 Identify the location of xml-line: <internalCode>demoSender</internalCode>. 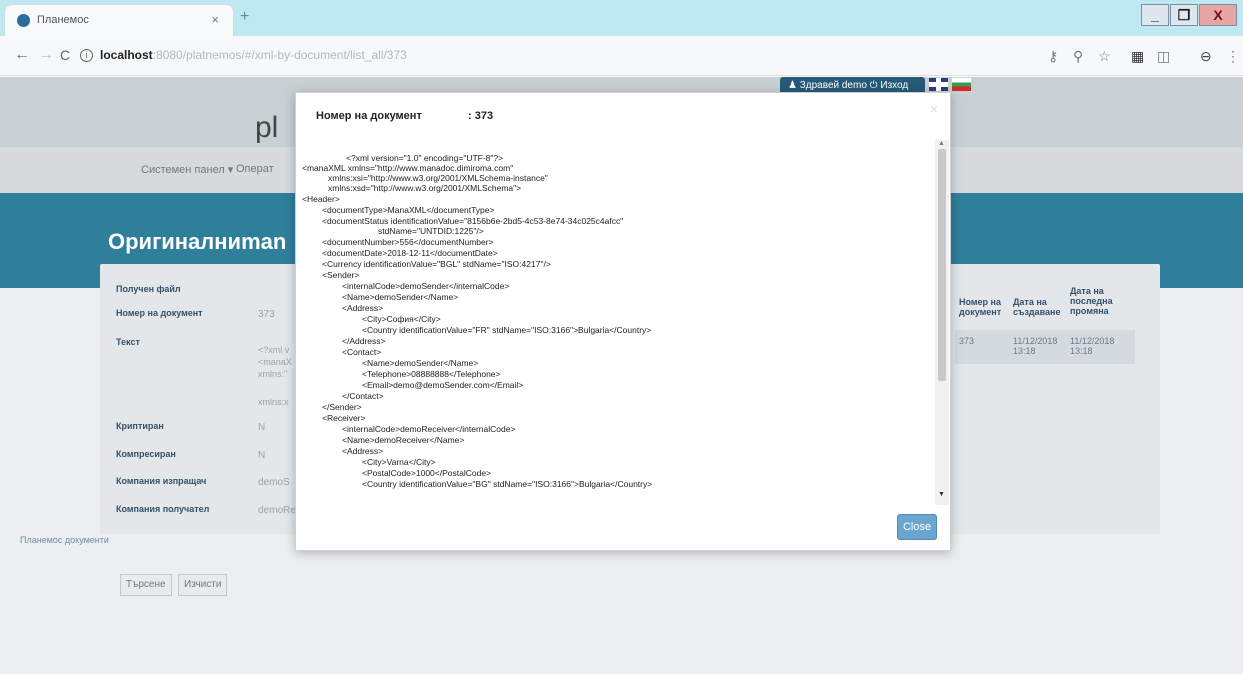
(426, 286).